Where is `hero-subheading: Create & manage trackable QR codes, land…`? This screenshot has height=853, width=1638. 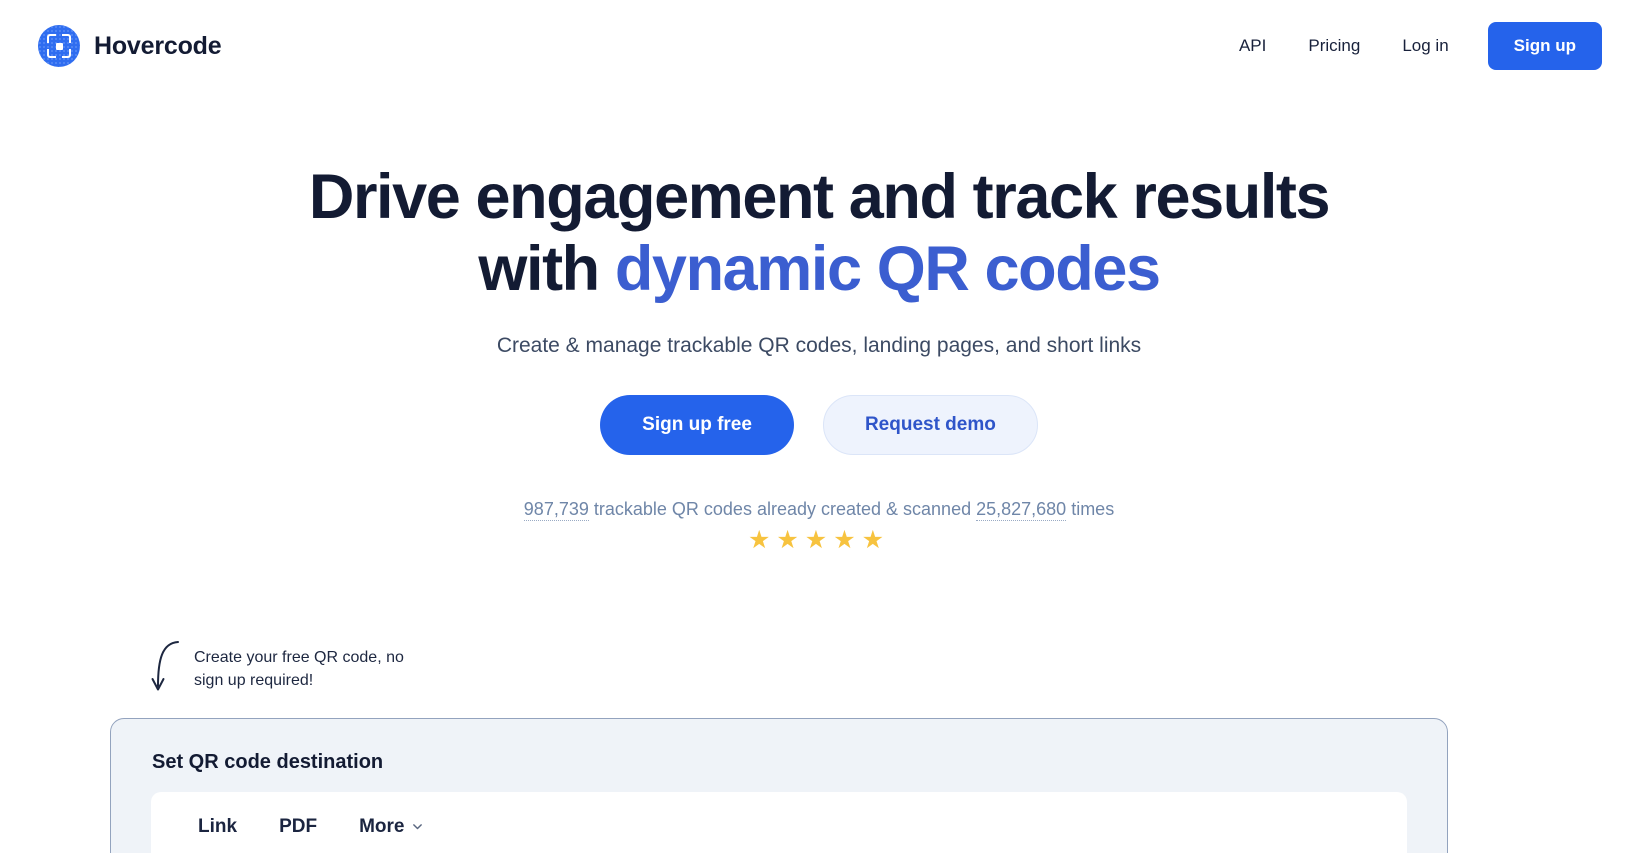
hero-subheading: Create & manage trackable QR codes, land… is located at coordinates (819, 345).